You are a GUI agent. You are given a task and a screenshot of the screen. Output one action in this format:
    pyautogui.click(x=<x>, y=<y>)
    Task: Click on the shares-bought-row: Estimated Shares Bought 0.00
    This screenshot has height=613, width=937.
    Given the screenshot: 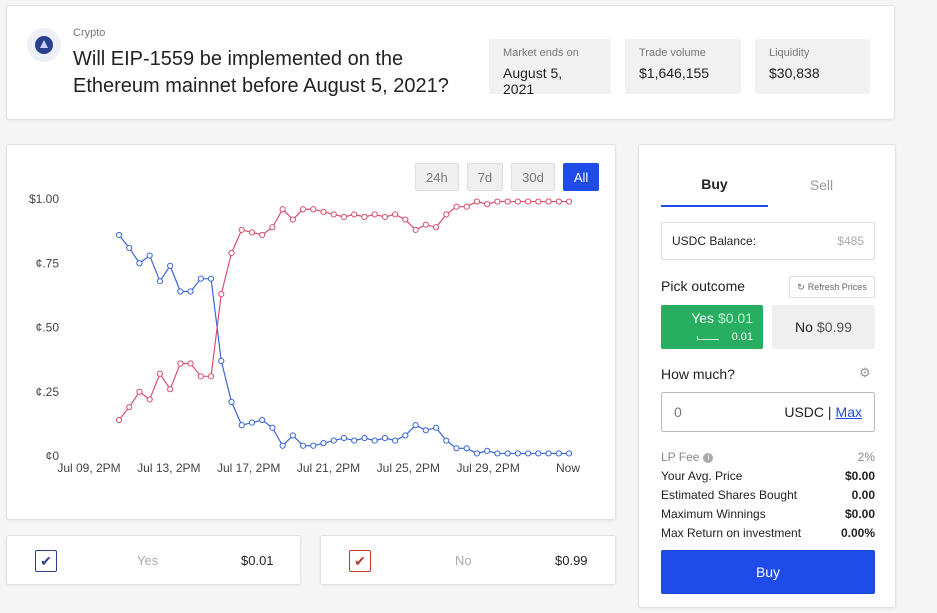 What is the action you would take?
    pyautogui.click(x=768, y=495)
    